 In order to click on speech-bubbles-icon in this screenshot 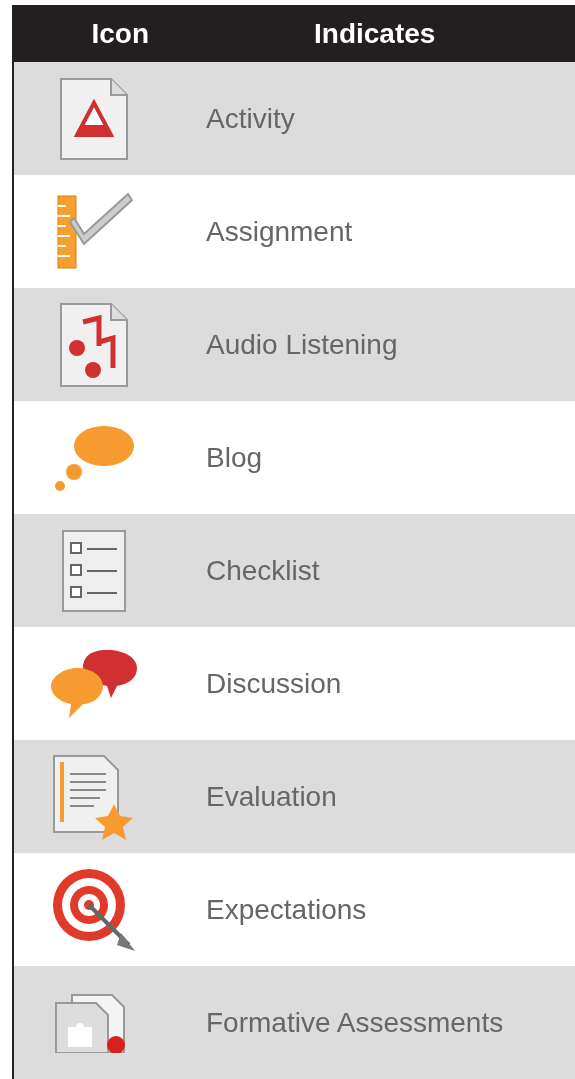, I will do `click(94, 683)`.